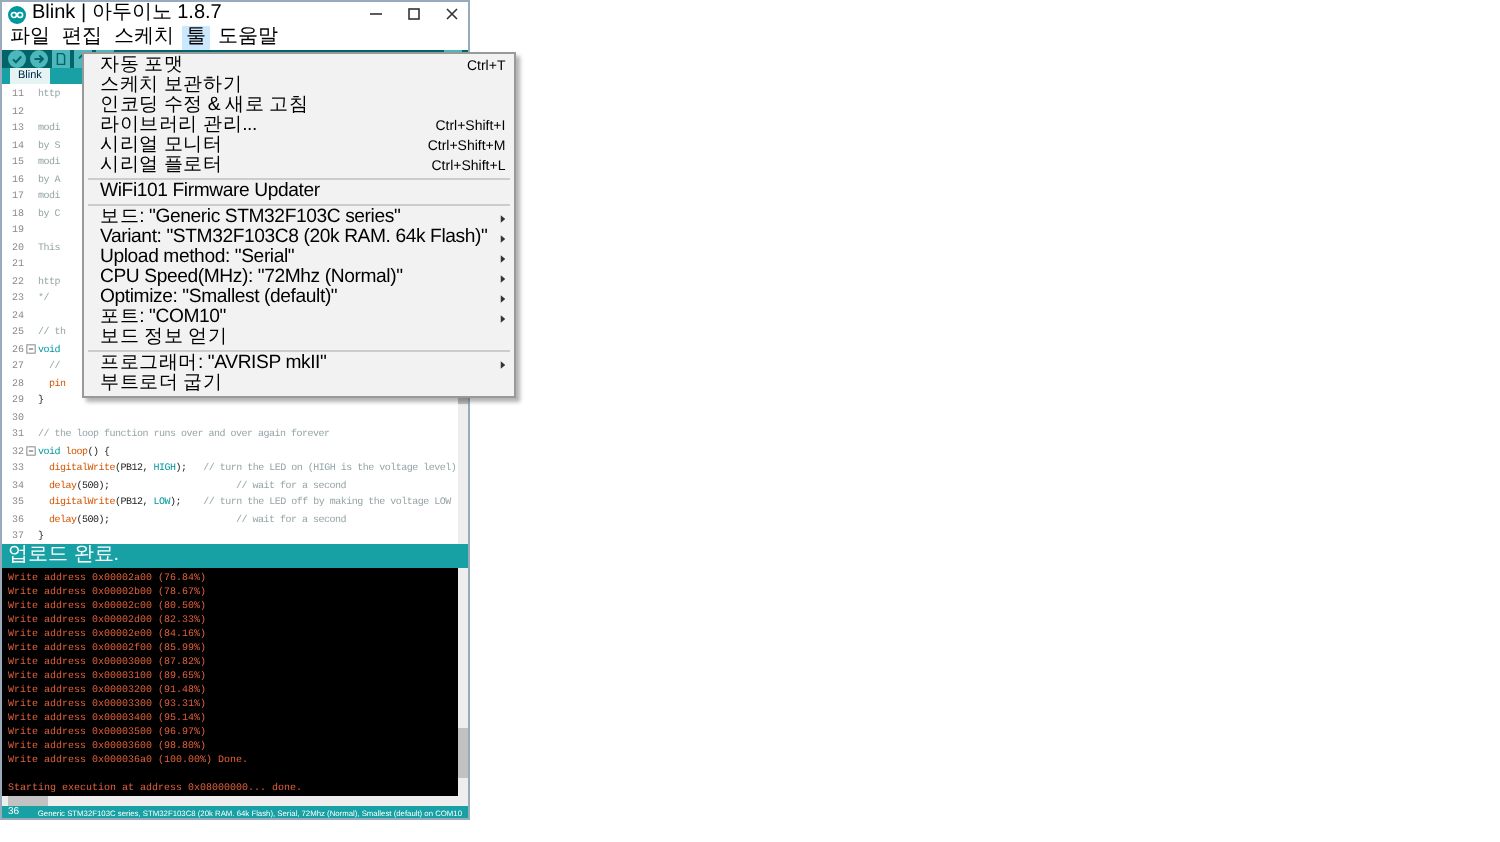 The width and height of the screenshot is (1500, 842). Describe the element at coordinates (144, 38) in the screenshot. I see `menu-bar-item: 스케치` at that location.